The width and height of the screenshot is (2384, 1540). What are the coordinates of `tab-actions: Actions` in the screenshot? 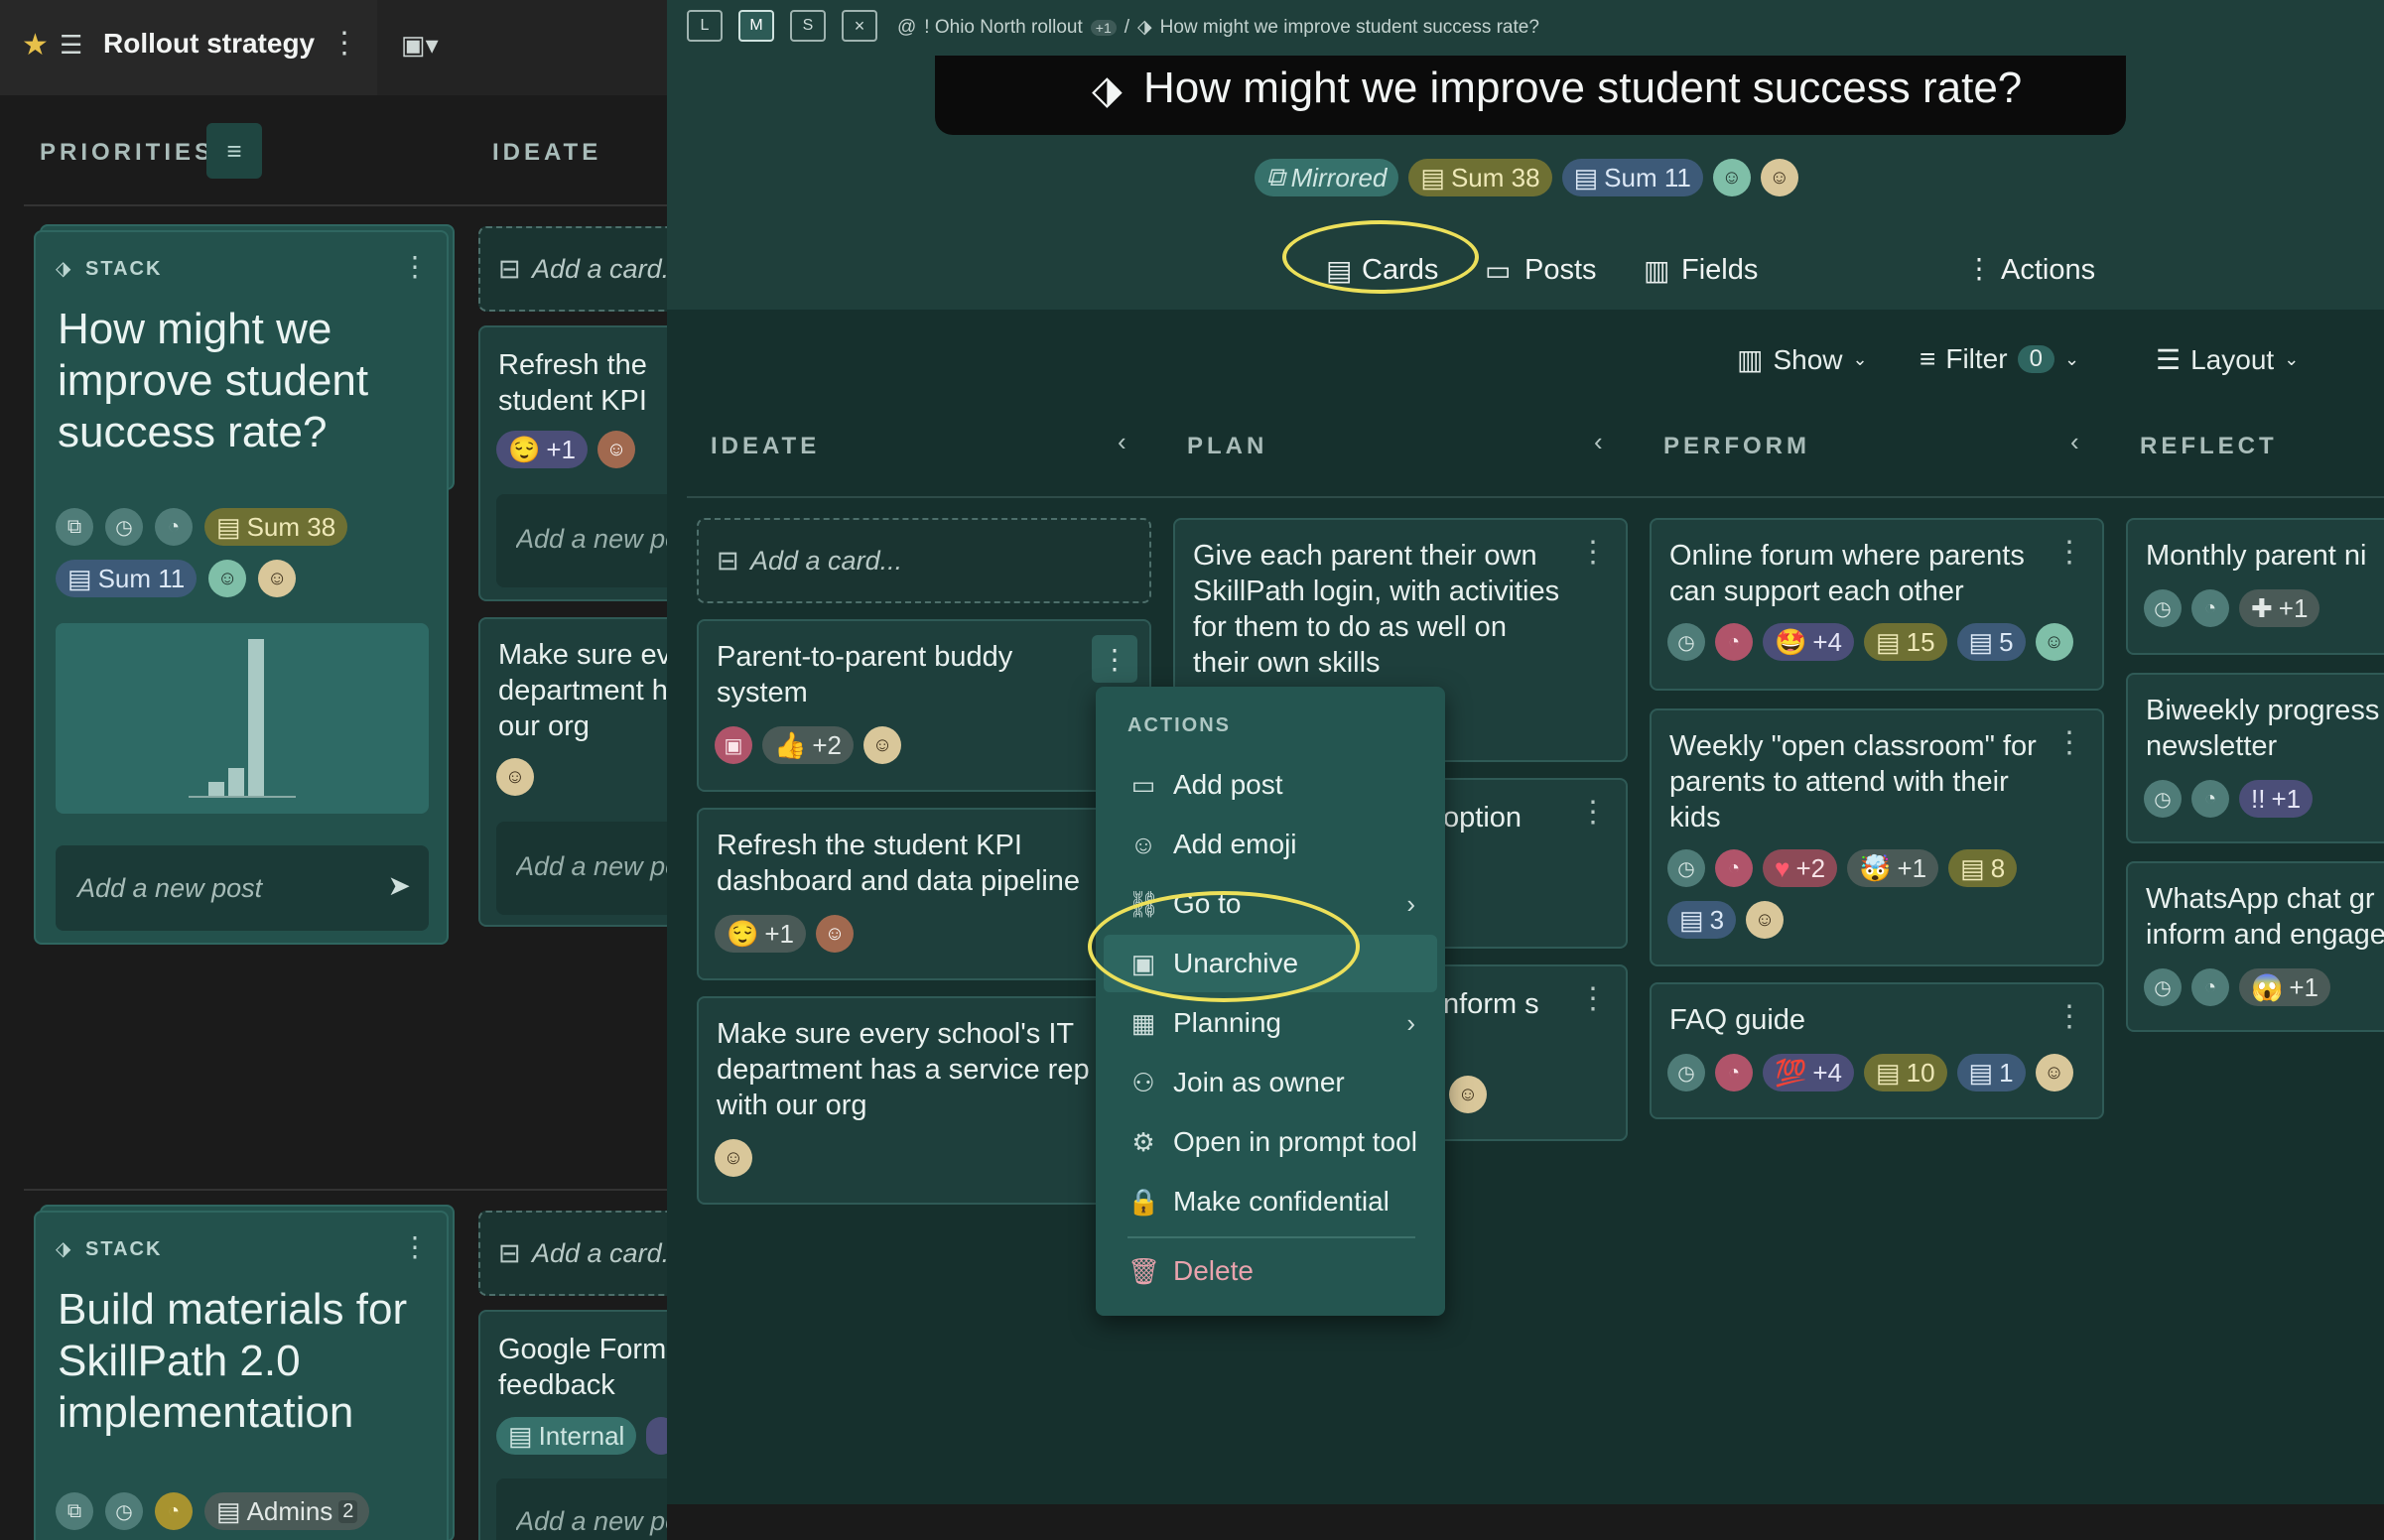 It's located at (2048, 270).